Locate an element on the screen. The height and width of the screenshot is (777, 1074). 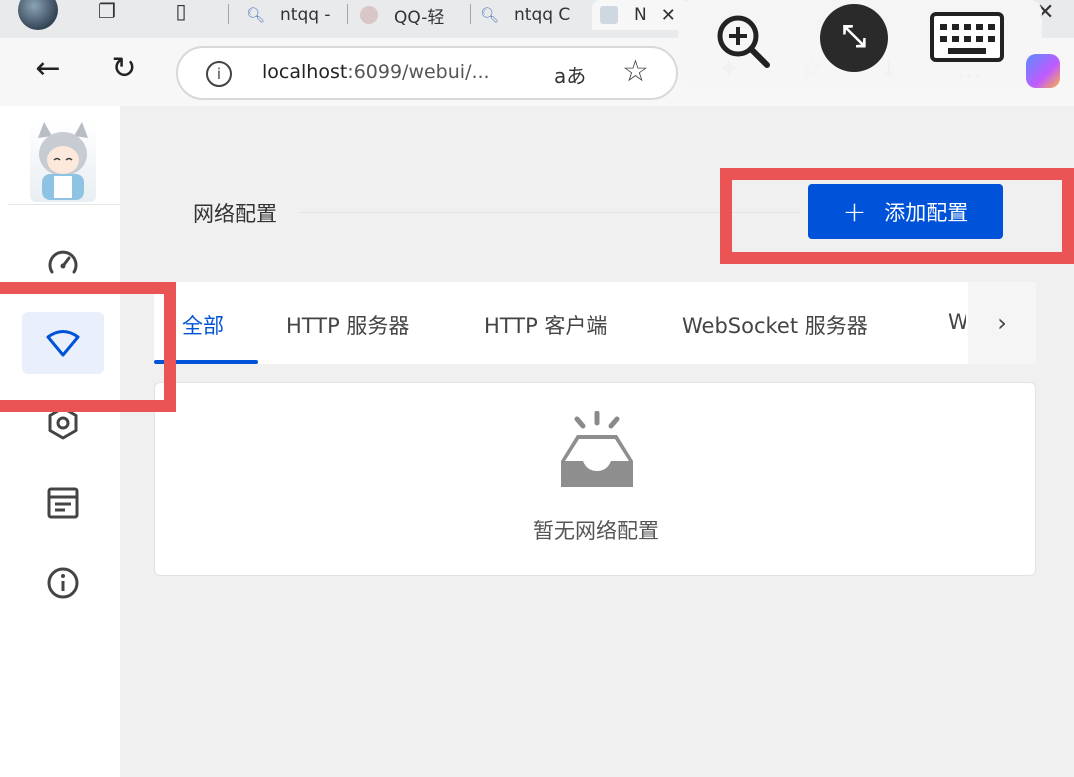
tab-label: ntqq C is located at coordinates (542, 15).